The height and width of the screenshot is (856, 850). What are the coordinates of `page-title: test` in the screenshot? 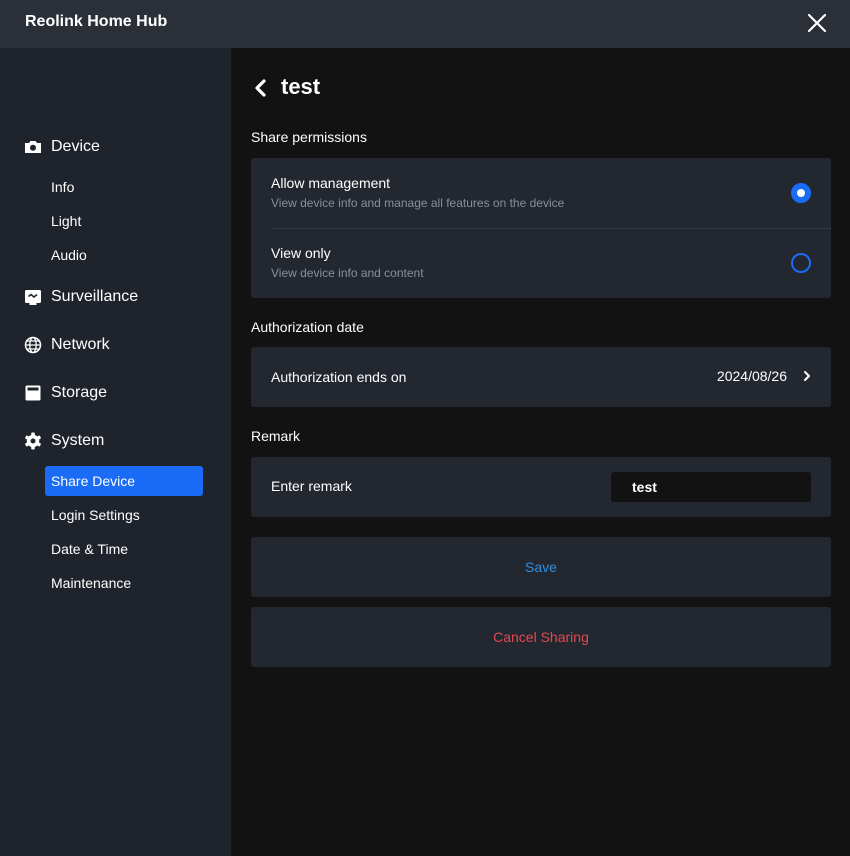 It's located at (301, 86).